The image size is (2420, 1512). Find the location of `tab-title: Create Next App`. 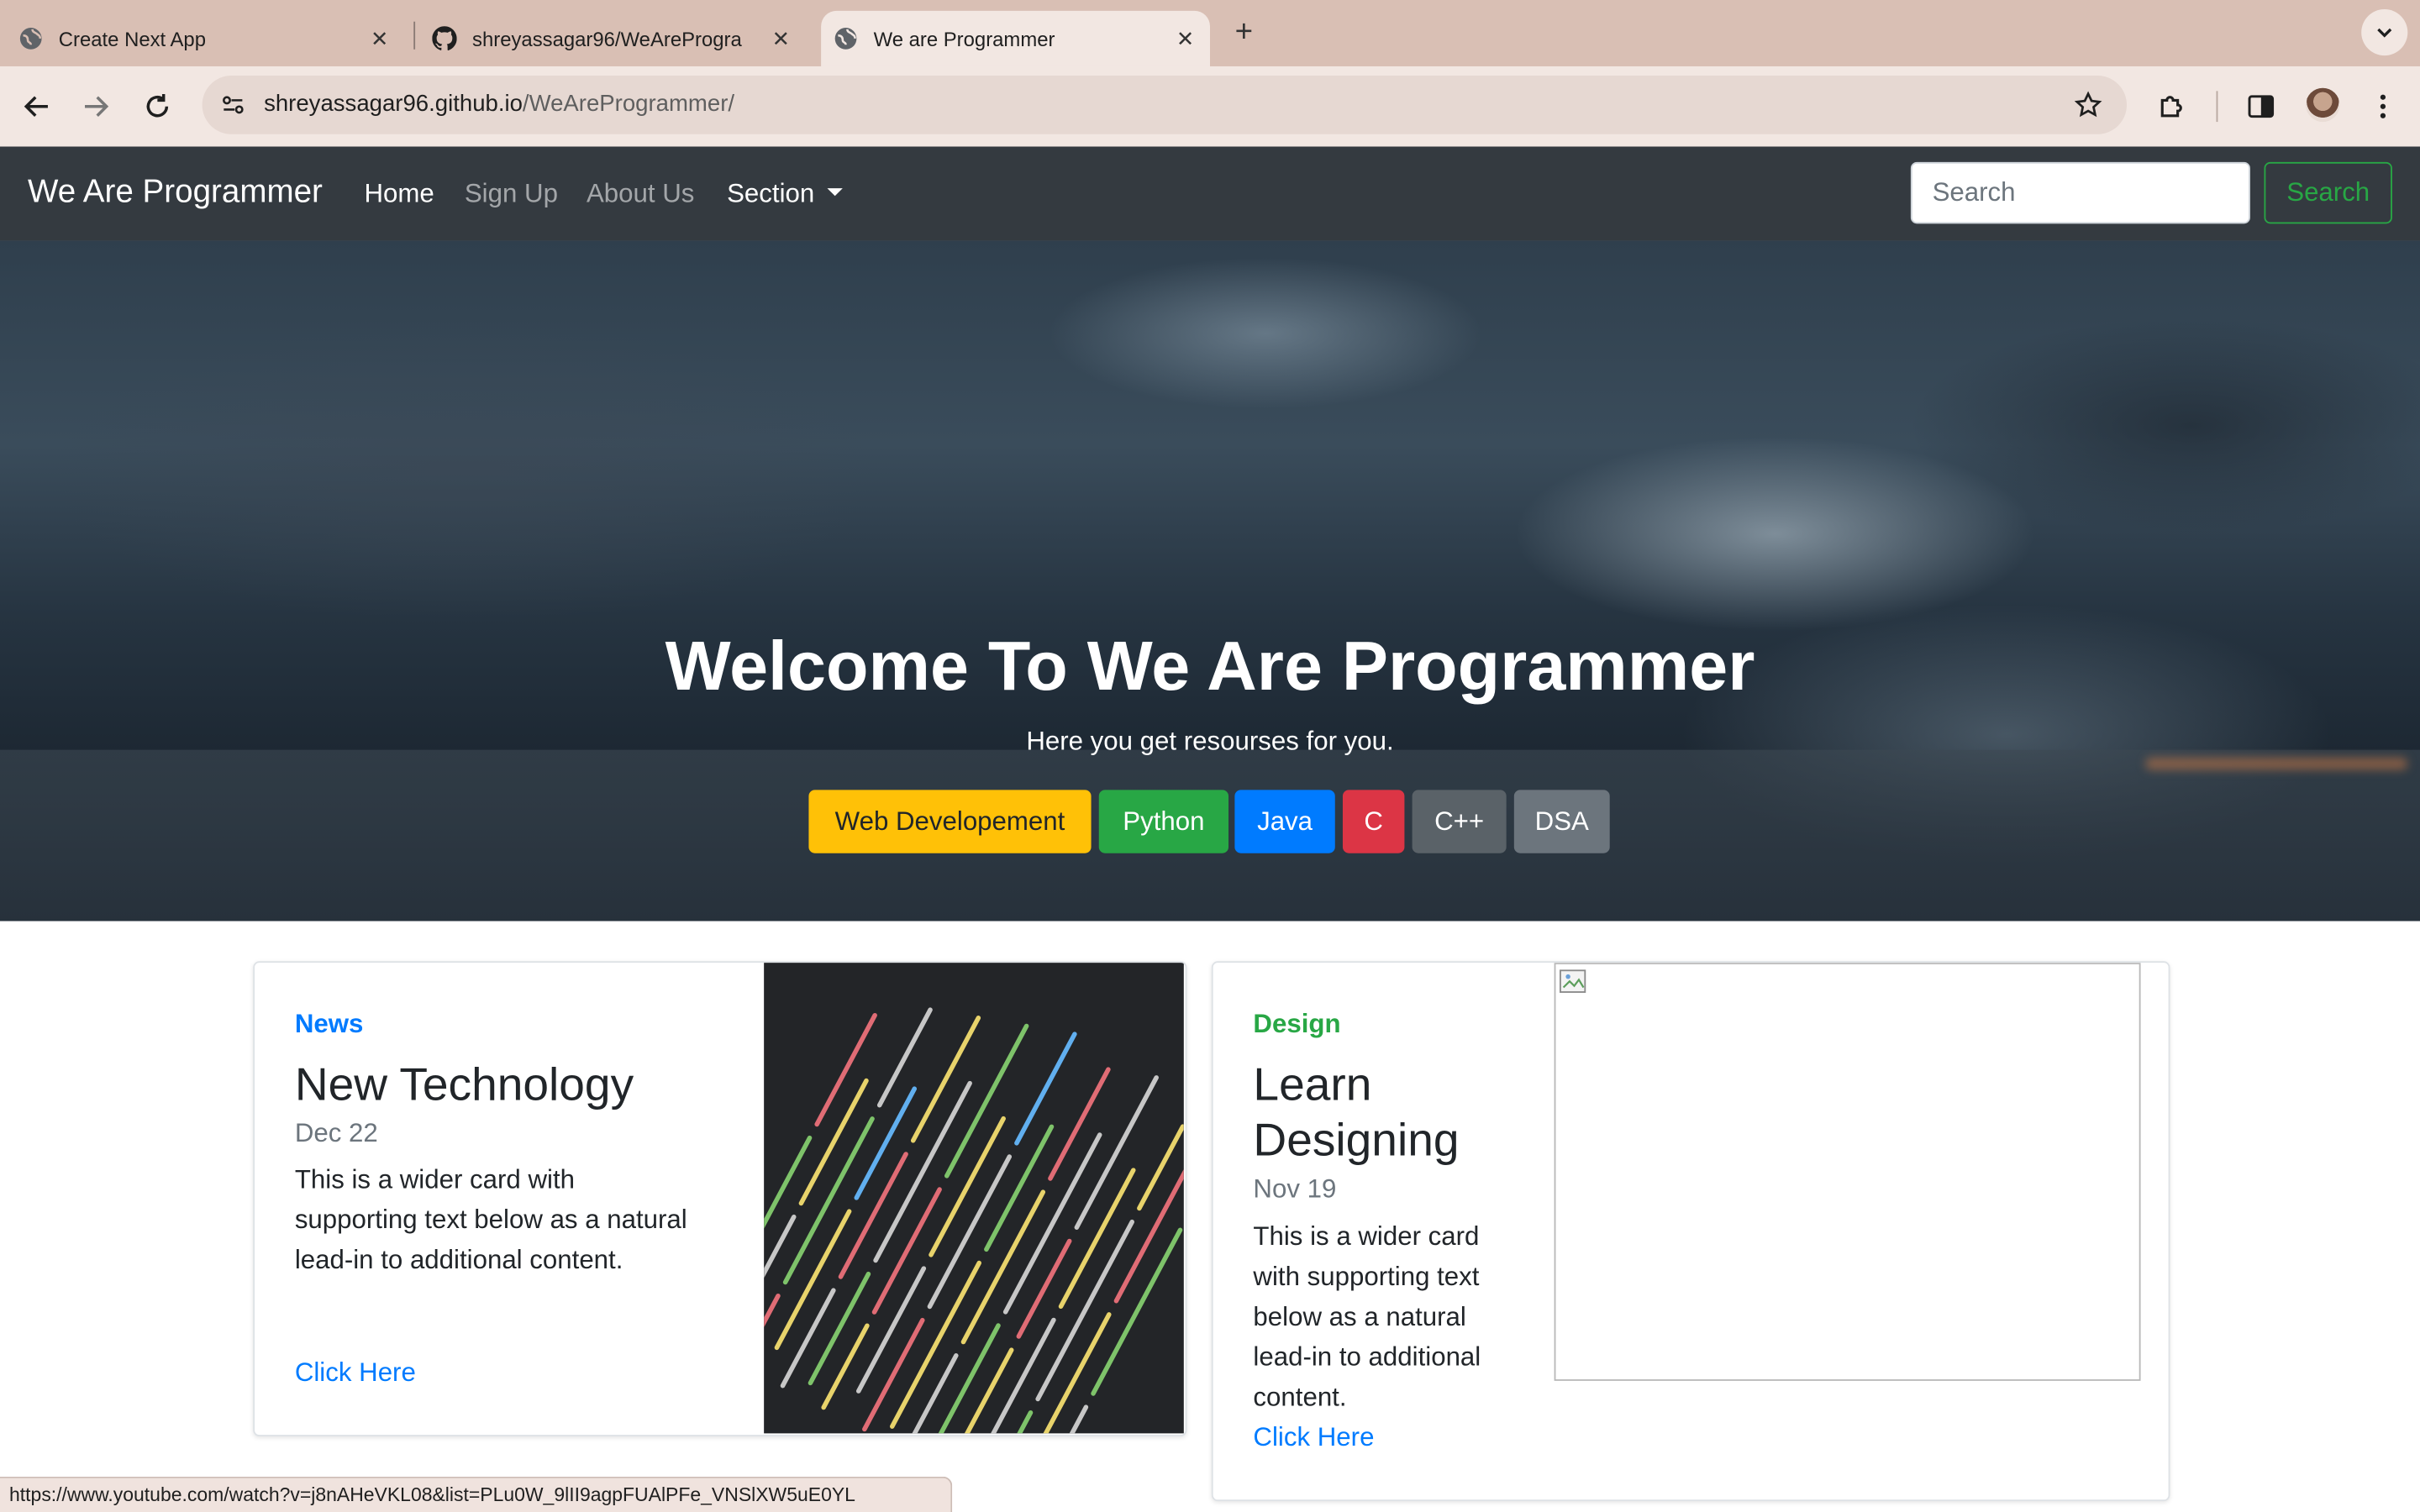

tab-title: Create Next App is located at coordinates (132, 38).